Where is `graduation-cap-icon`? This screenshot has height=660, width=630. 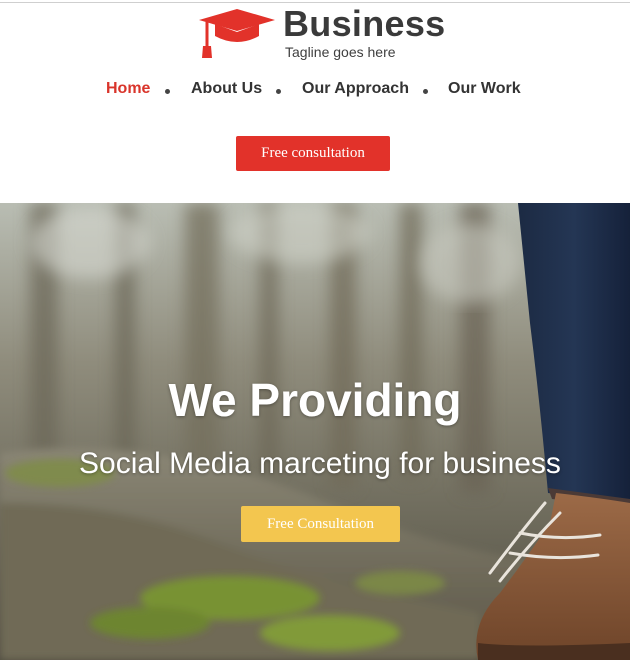 graduation-cap-icon is located at coordinates (237, 33).